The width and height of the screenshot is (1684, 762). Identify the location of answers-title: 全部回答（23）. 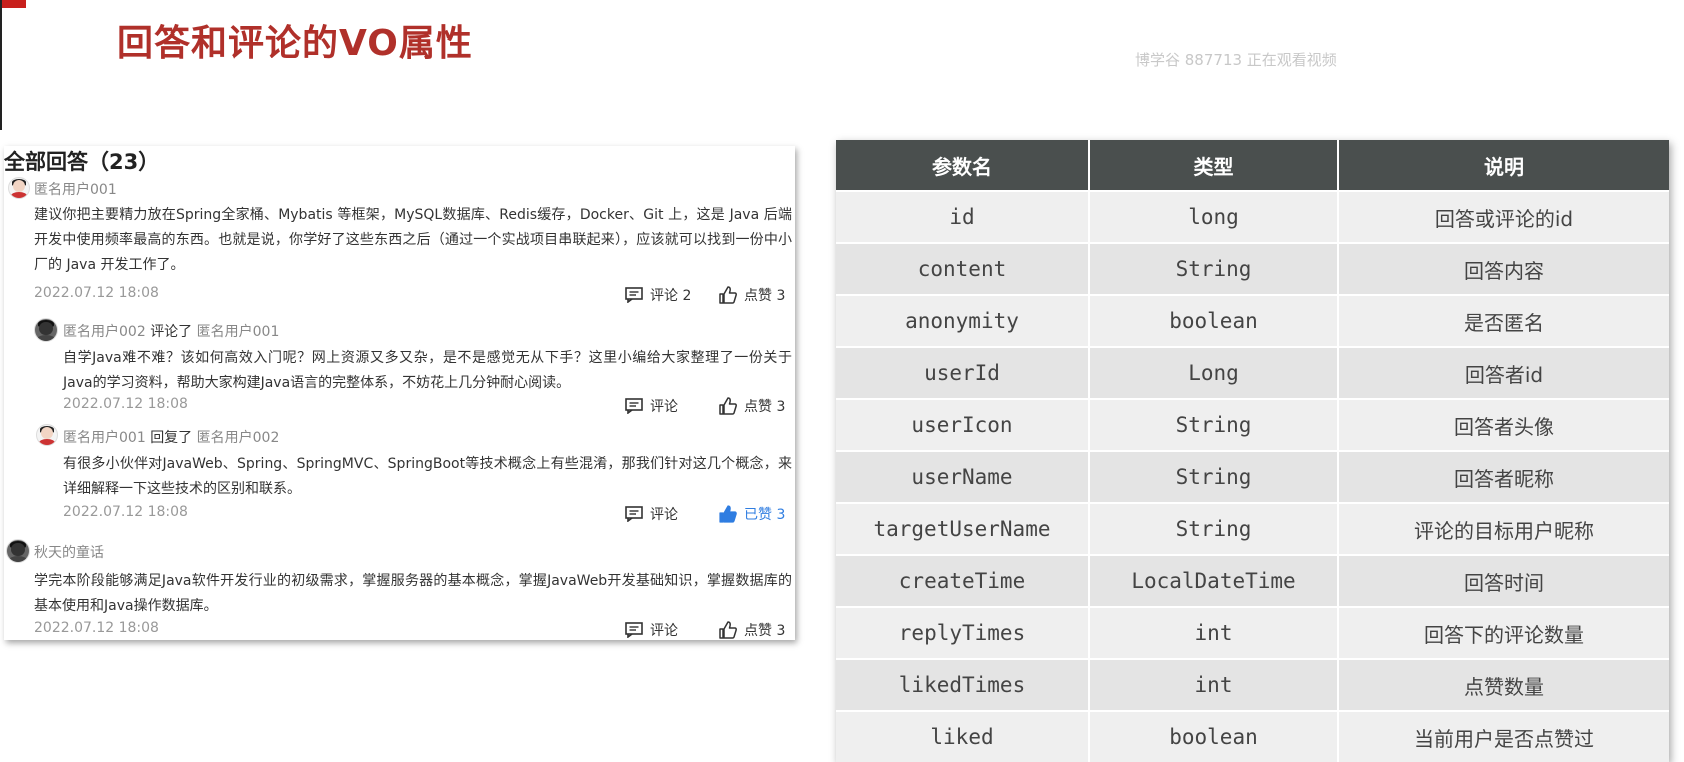
(82, 162).